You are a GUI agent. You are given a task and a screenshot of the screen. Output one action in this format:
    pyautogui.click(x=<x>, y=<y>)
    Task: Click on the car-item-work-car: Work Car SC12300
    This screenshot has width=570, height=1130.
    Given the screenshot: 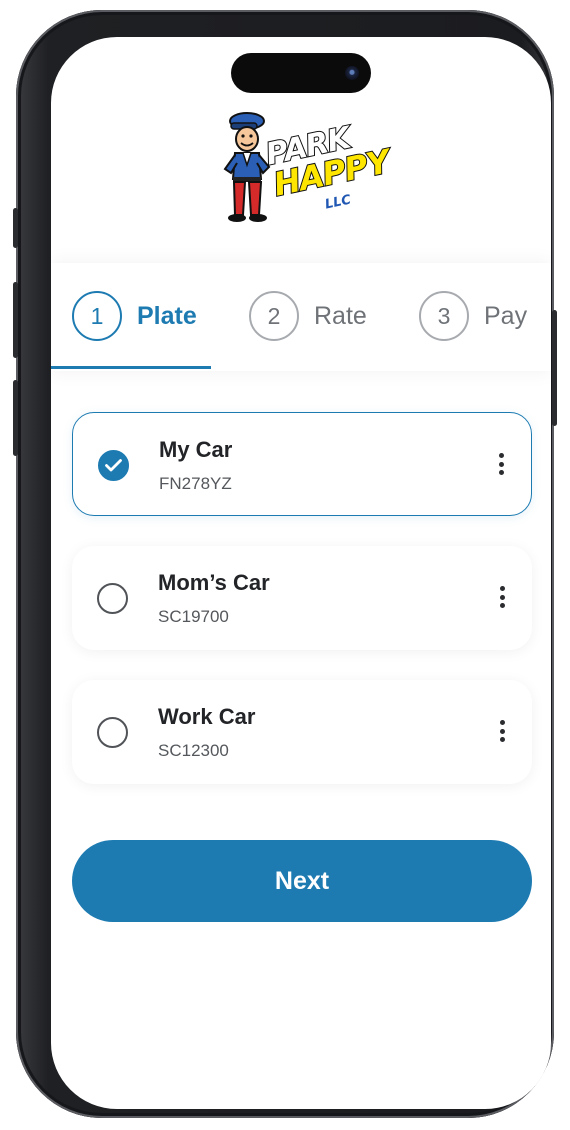 What is the action you would take?
    pyautogui.click(x=302, y=732)
    